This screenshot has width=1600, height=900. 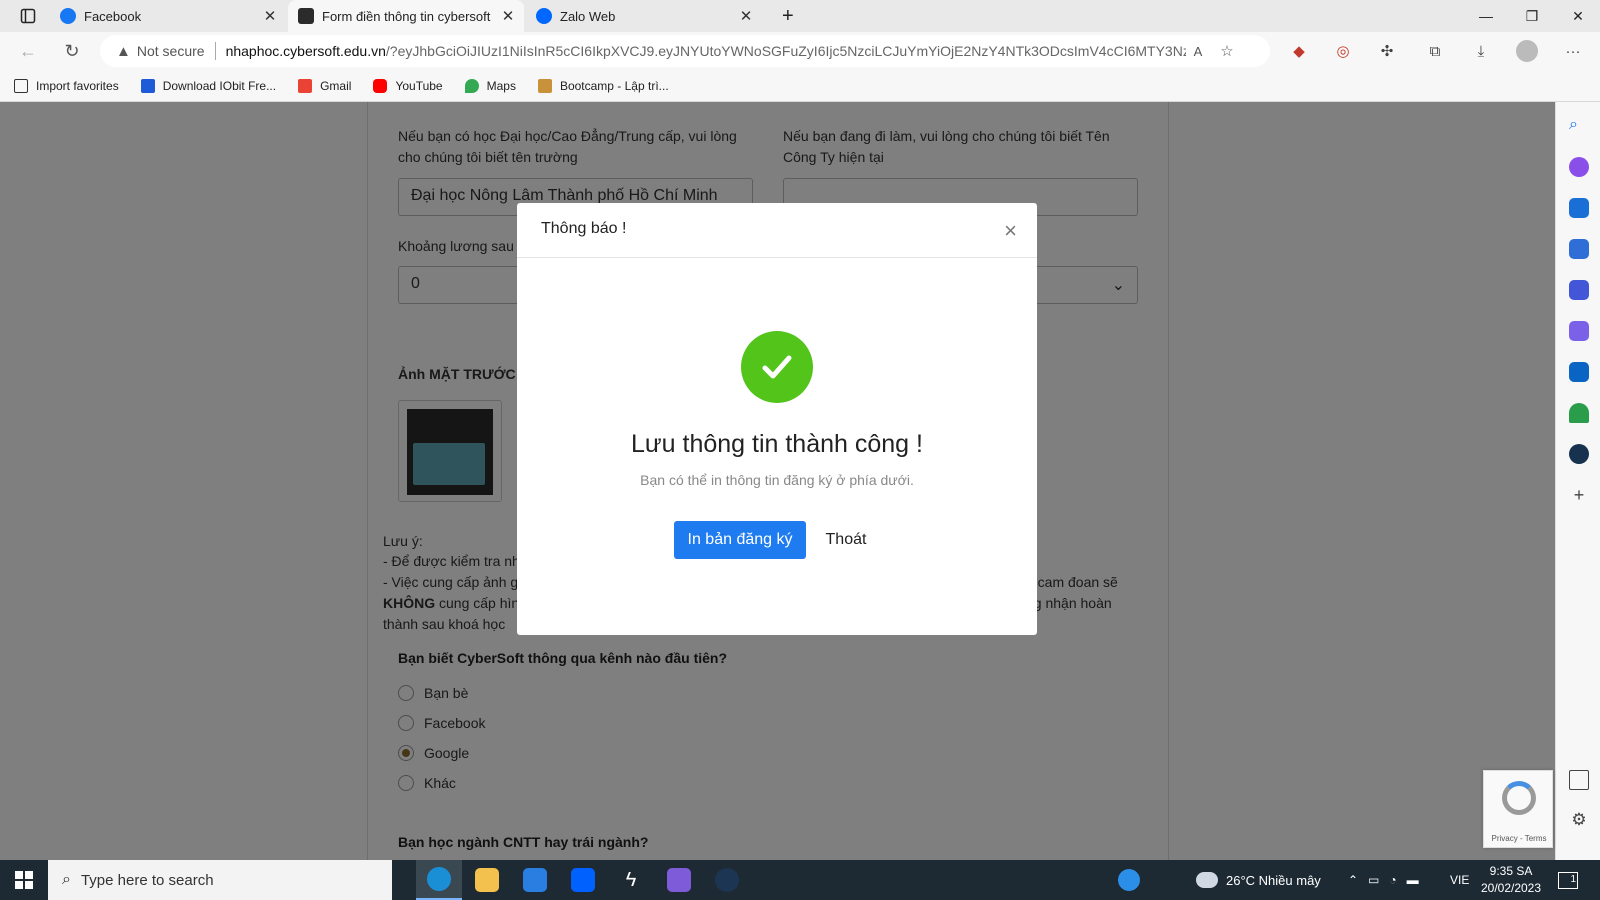 What do you see at coordinates (380, 85) in the screenshot?
I see `youtube-icon` at bounding box center [380, 85].